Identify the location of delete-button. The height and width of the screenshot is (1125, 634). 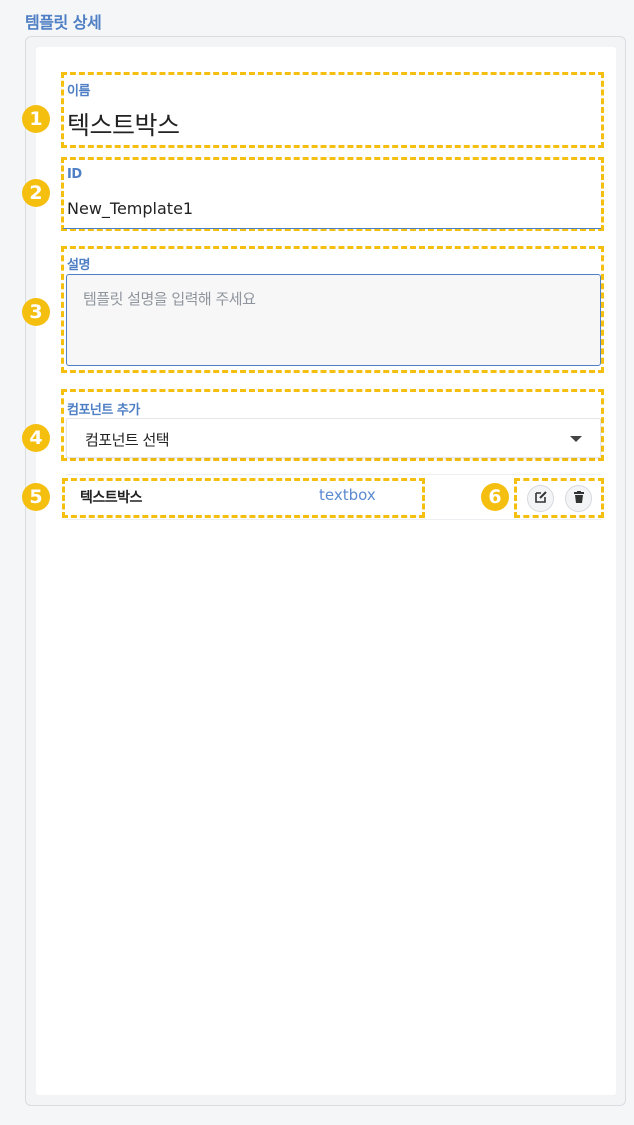
(578, 498).